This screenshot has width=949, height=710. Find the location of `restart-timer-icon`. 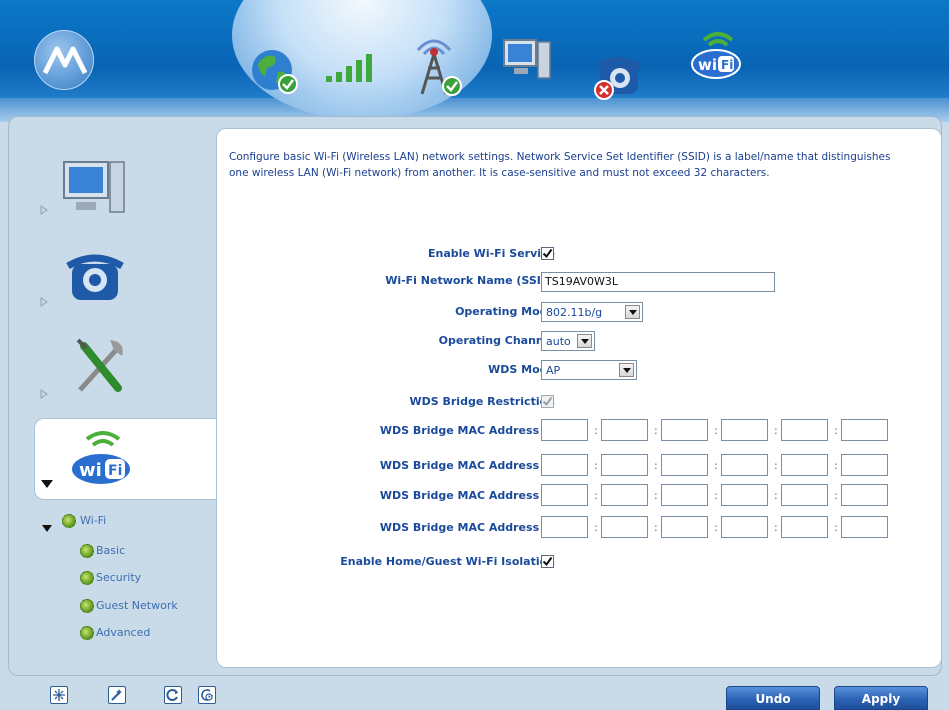

restart-timer-icon is located at coordinates (207, 695).